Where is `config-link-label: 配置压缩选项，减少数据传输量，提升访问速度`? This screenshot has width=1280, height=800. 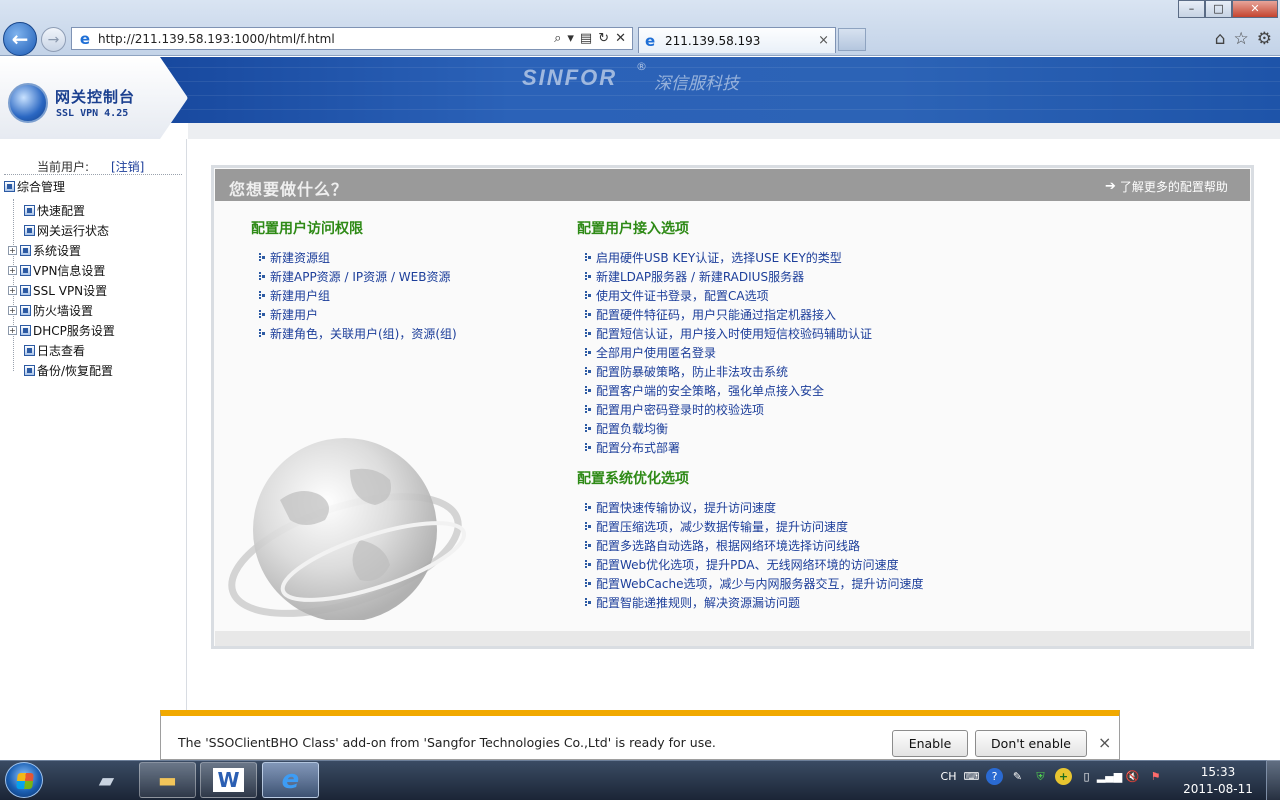 config-link-label: 配置压缩选项，减少数据传输量，提升访问速度 is located at coordinates (722, 527).